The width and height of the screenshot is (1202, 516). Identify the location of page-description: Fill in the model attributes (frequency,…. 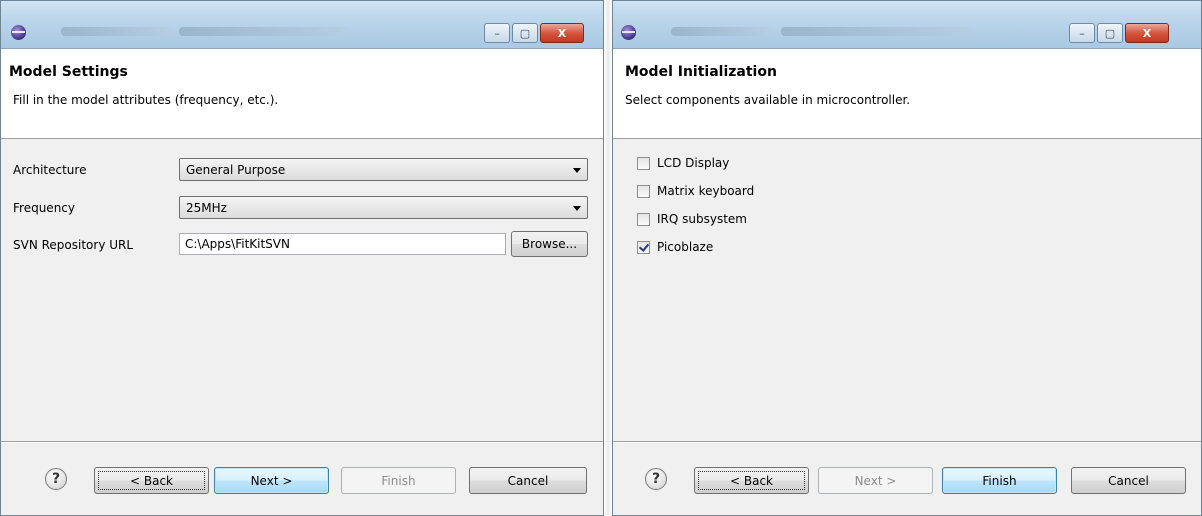
(146, 100).